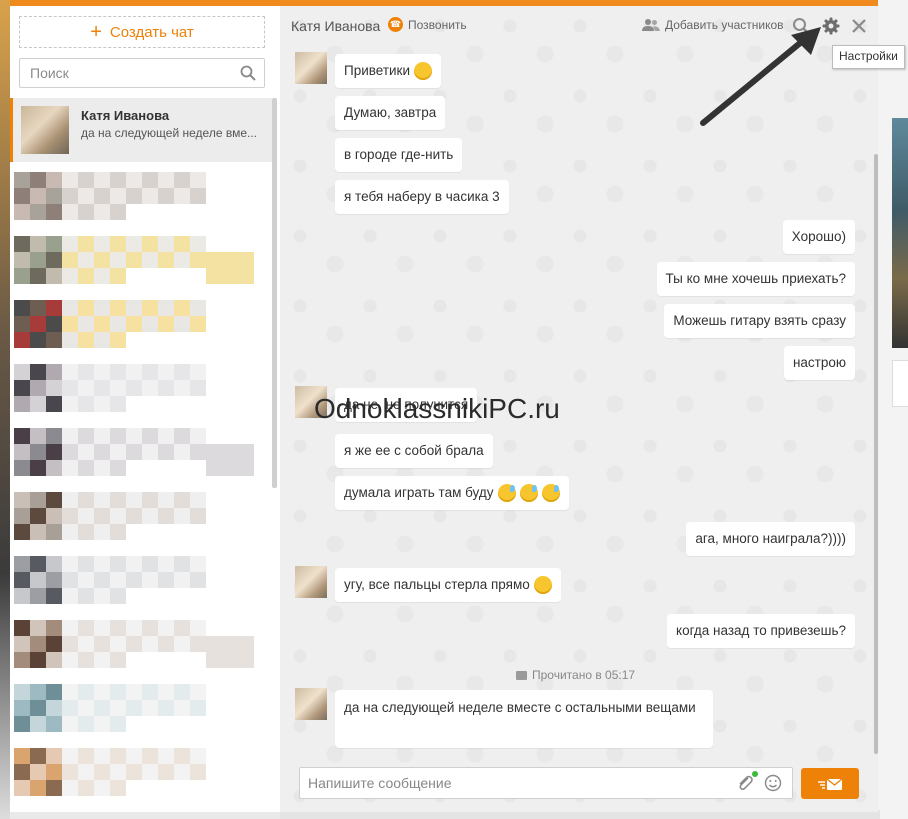 The image size is (908, 819). What do you see at coordinates (452, 493) in the screenshot?
I see `message-incoming: думала играть там буду` at bounding box center [452, 493].